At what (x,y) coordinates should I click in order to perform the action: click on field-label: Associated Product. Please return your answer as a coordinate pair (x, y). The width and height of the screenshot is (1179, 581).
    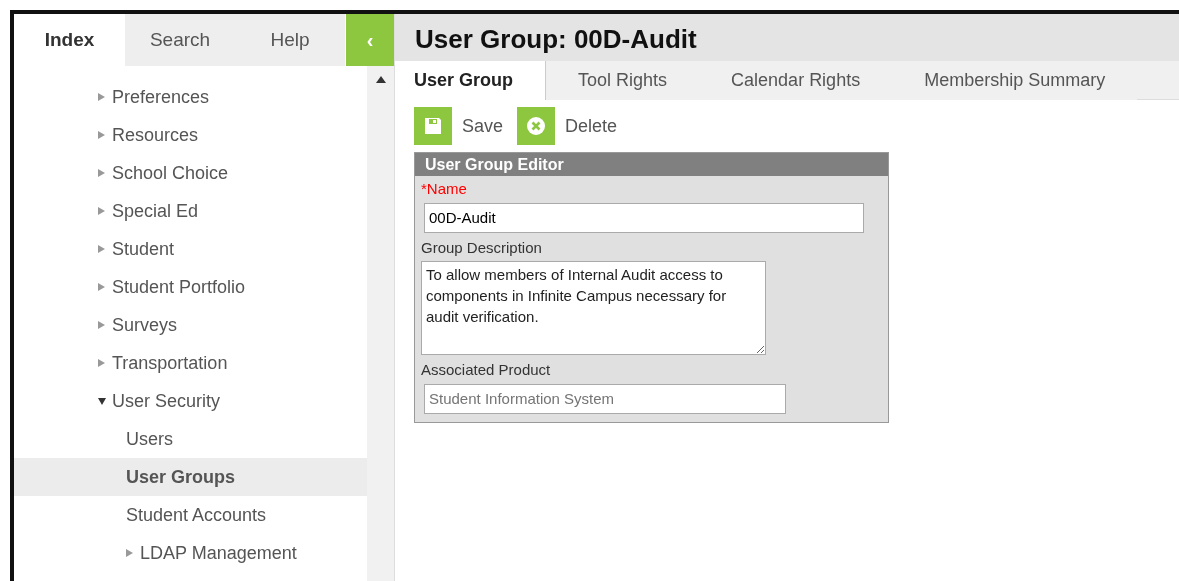
    Looking at the image, I should click on (486, 370).